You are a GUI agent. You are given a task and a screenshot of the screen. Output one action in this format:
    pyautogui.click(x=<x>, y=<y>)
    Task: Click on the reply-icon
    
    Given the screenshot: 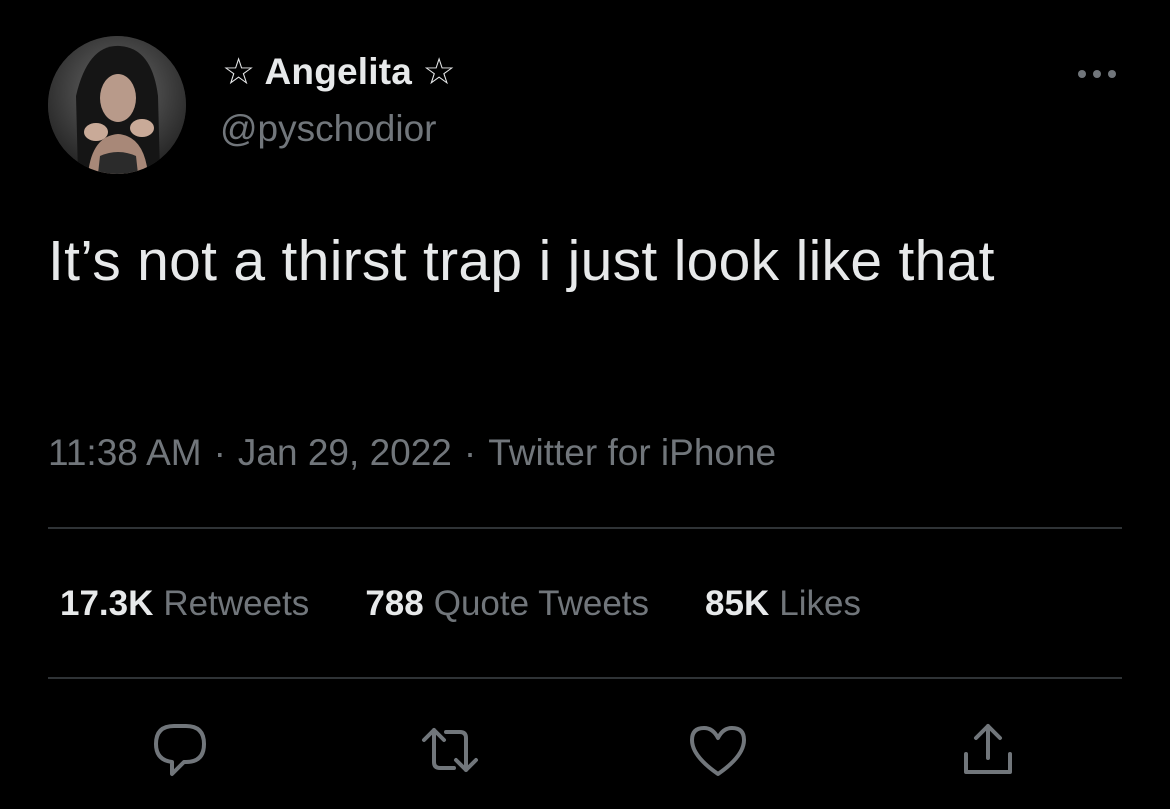 What is the action you would take?
    pyautogui.click(x=180, y=750)
    